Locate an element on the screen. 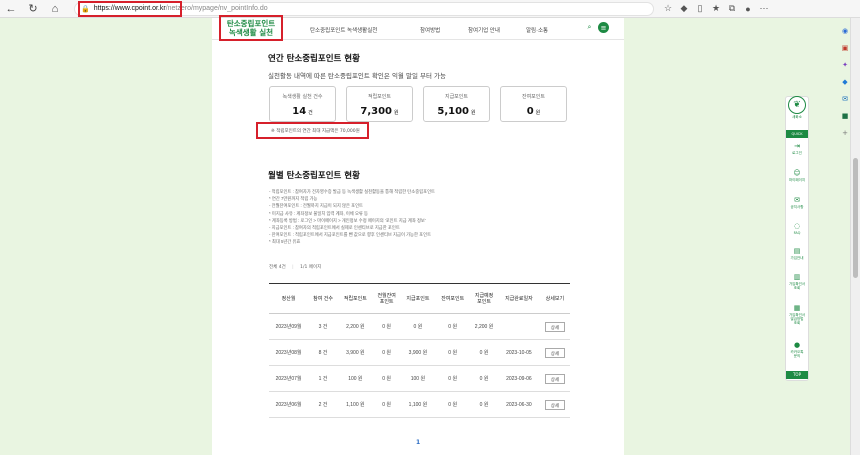 The width and height of the screenshot is (860, 455). quick-login: ⇥ 로그인 is located at coordinates (797, 148).